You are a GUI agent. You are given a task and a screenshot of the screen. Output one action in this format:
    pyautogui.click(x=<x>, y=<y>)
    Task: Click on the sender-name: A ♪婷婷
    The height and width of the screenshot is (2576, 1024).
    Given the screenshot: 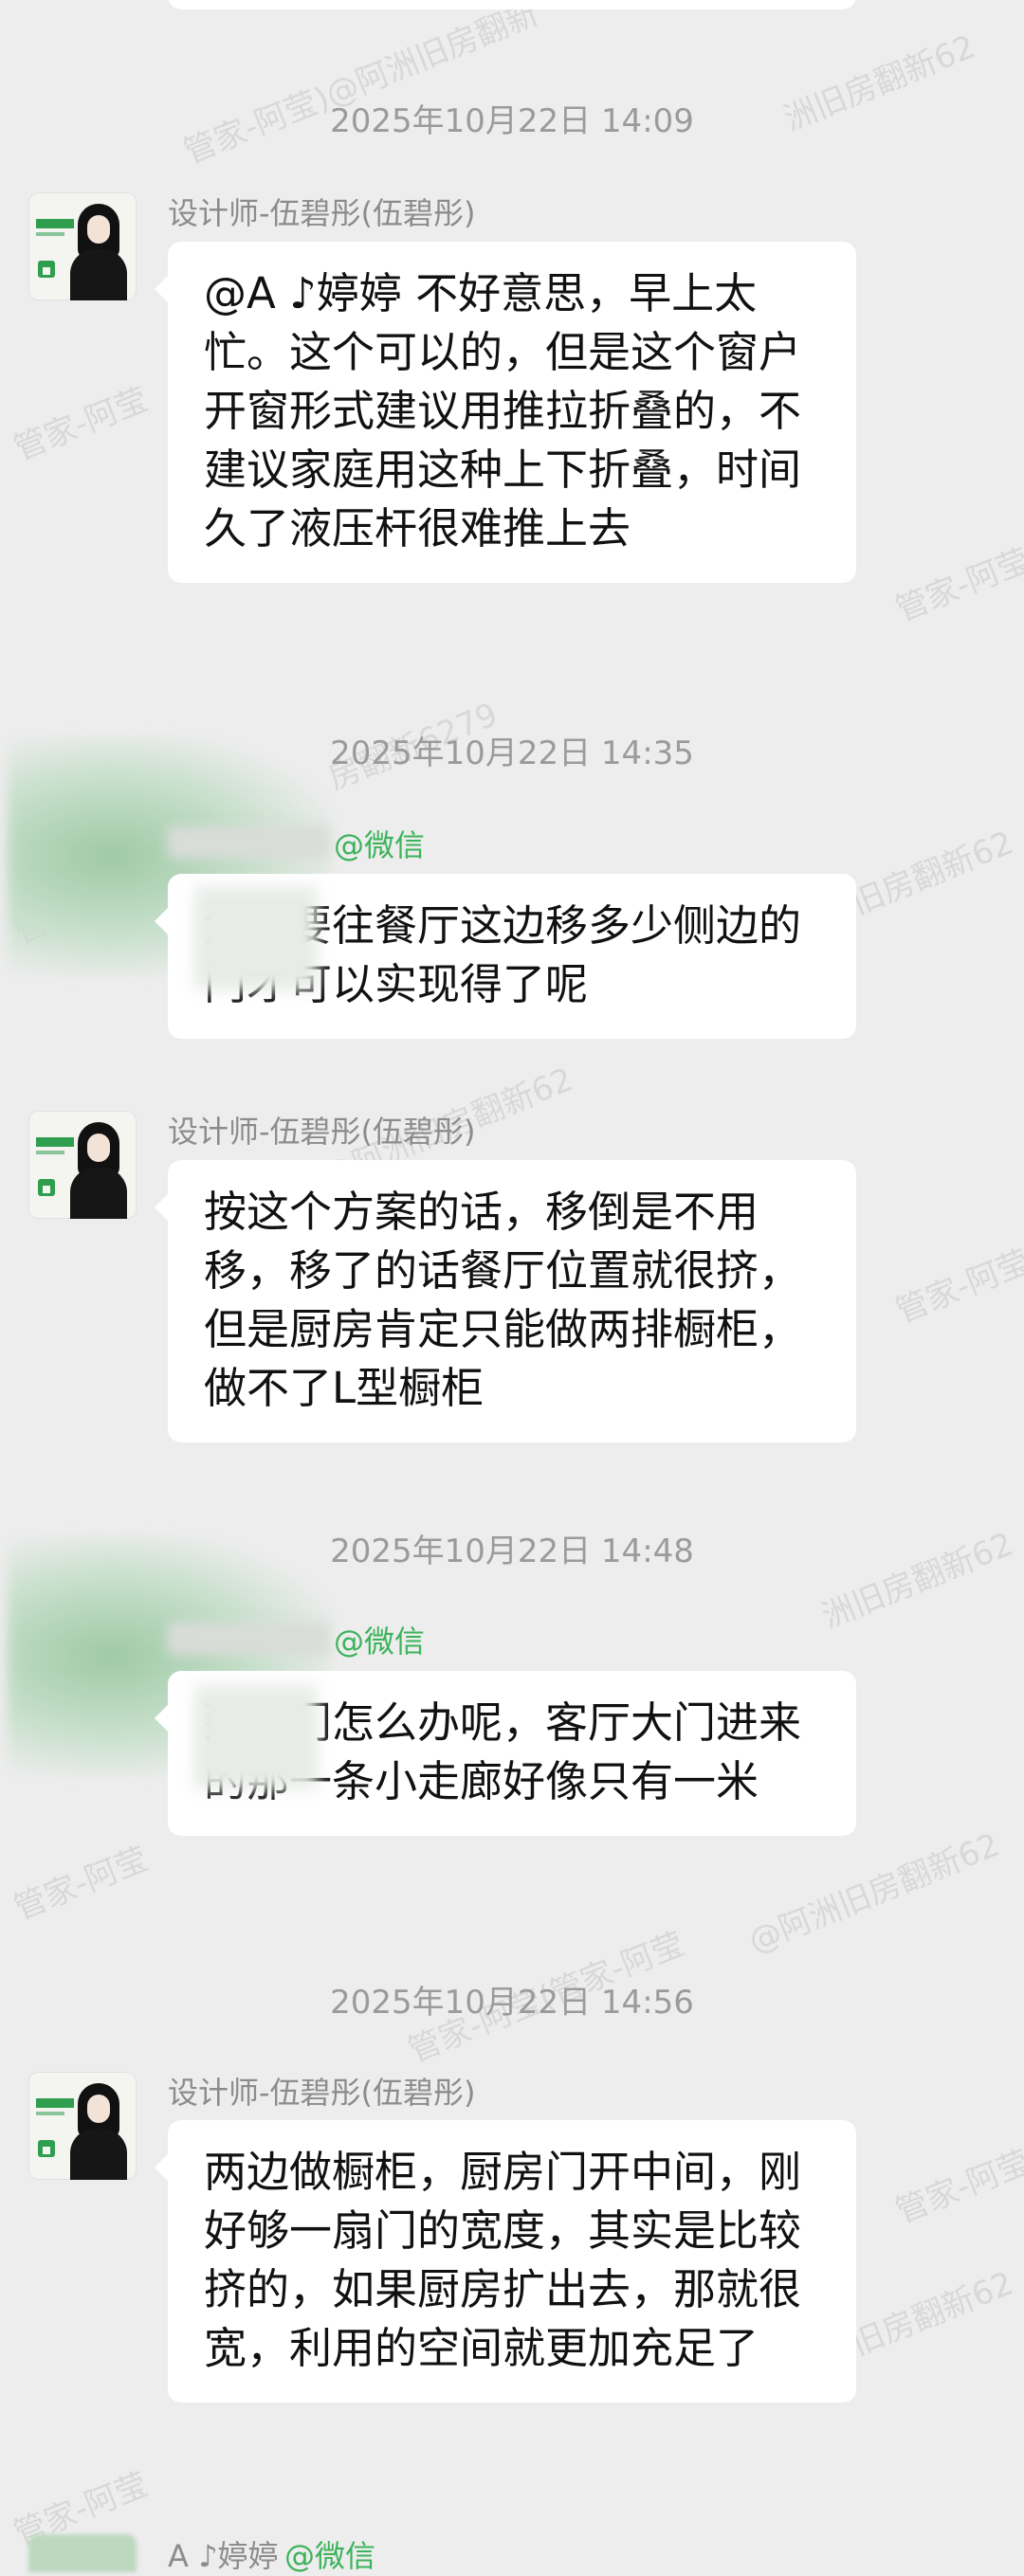 What is the action you would take?
    pyautogui.click(x=223, y=2556)
    